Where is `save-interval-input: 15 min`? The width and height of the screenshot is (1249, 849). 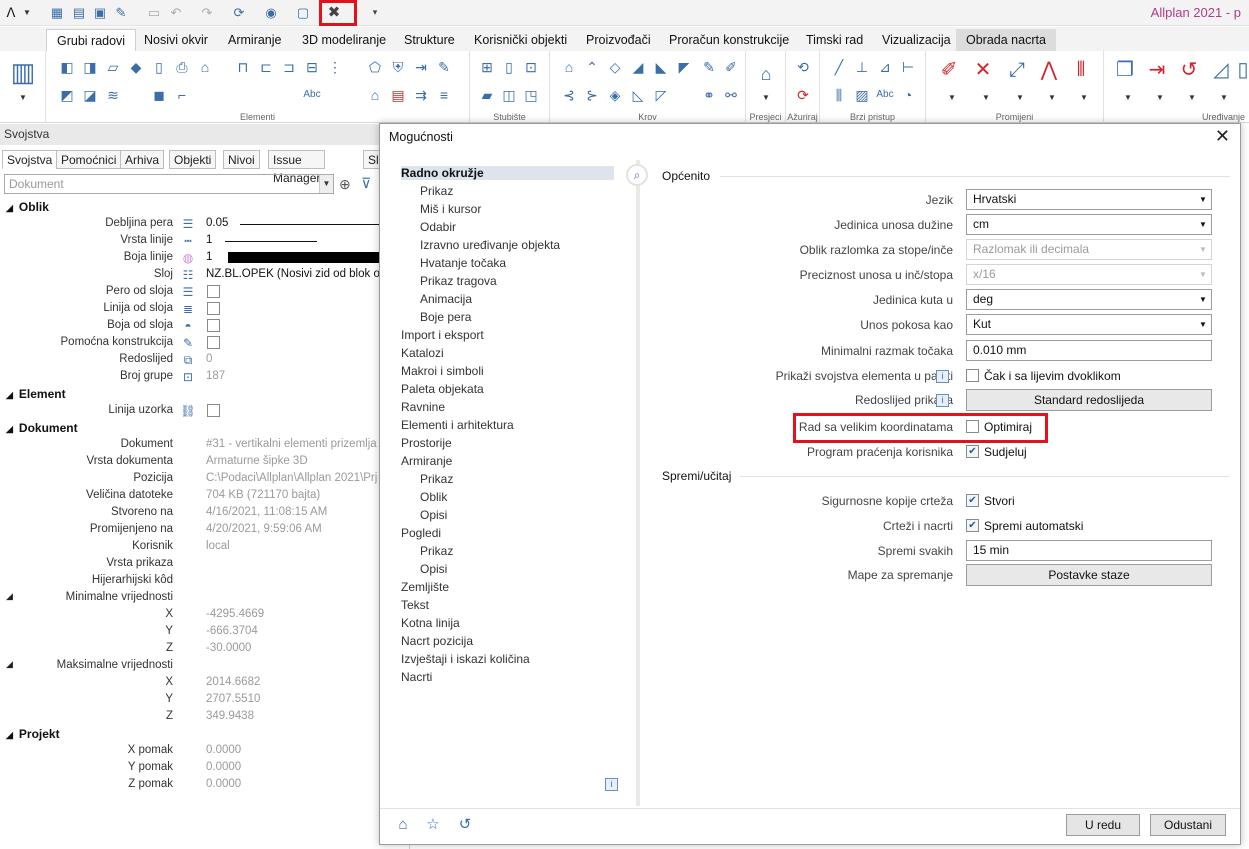
save-interval-input: 15 min is located at coordinates (1089, 550).